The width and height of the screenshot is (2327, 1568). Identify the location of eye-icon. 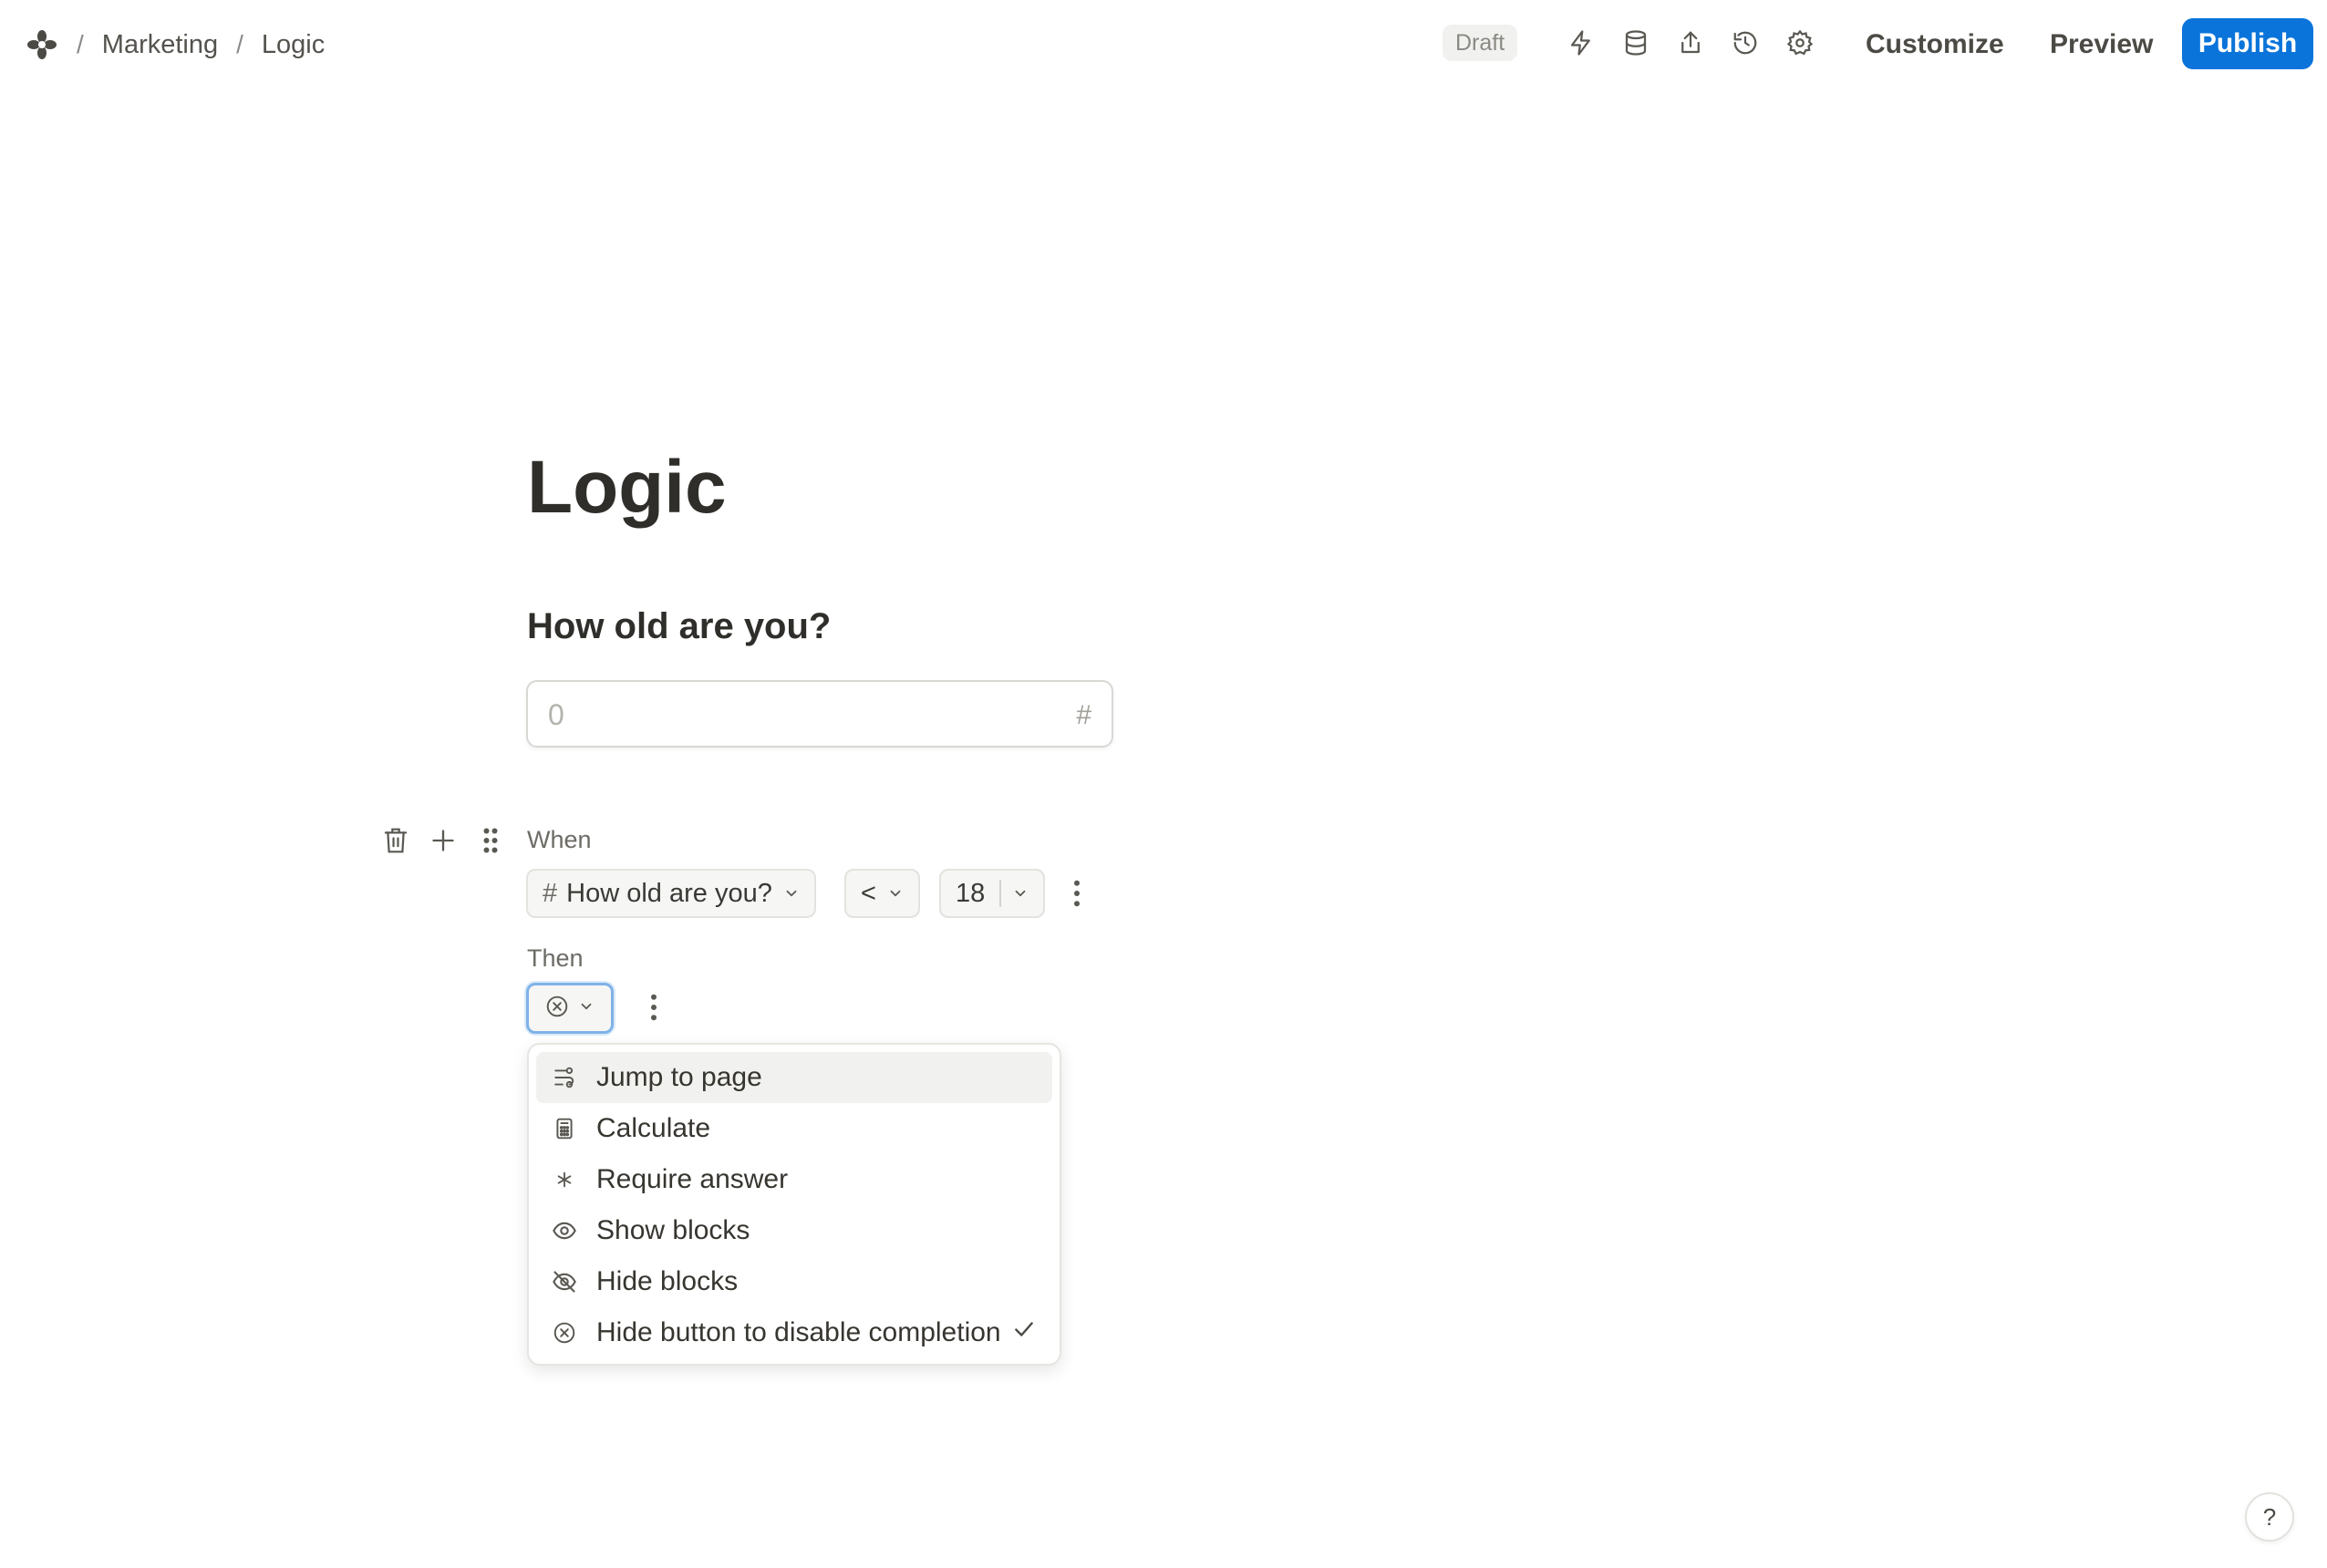
(564, 1230).